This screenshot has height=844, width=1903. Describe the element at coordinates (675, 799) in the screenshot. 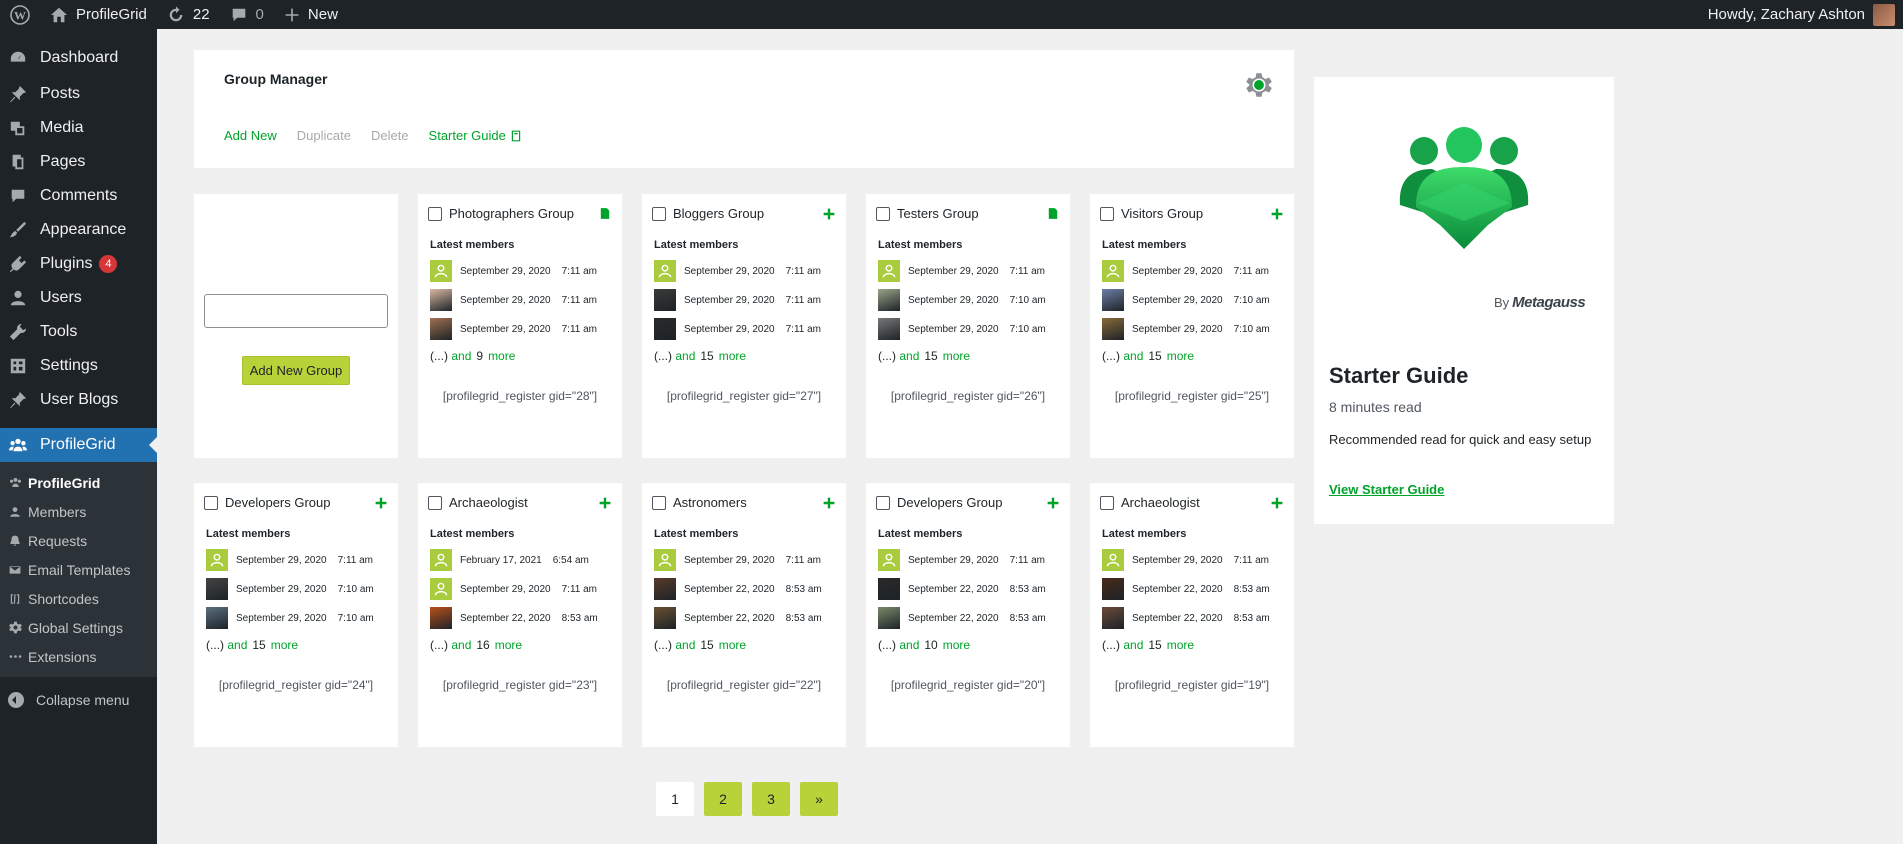

I see `page-button: 1` at that location.